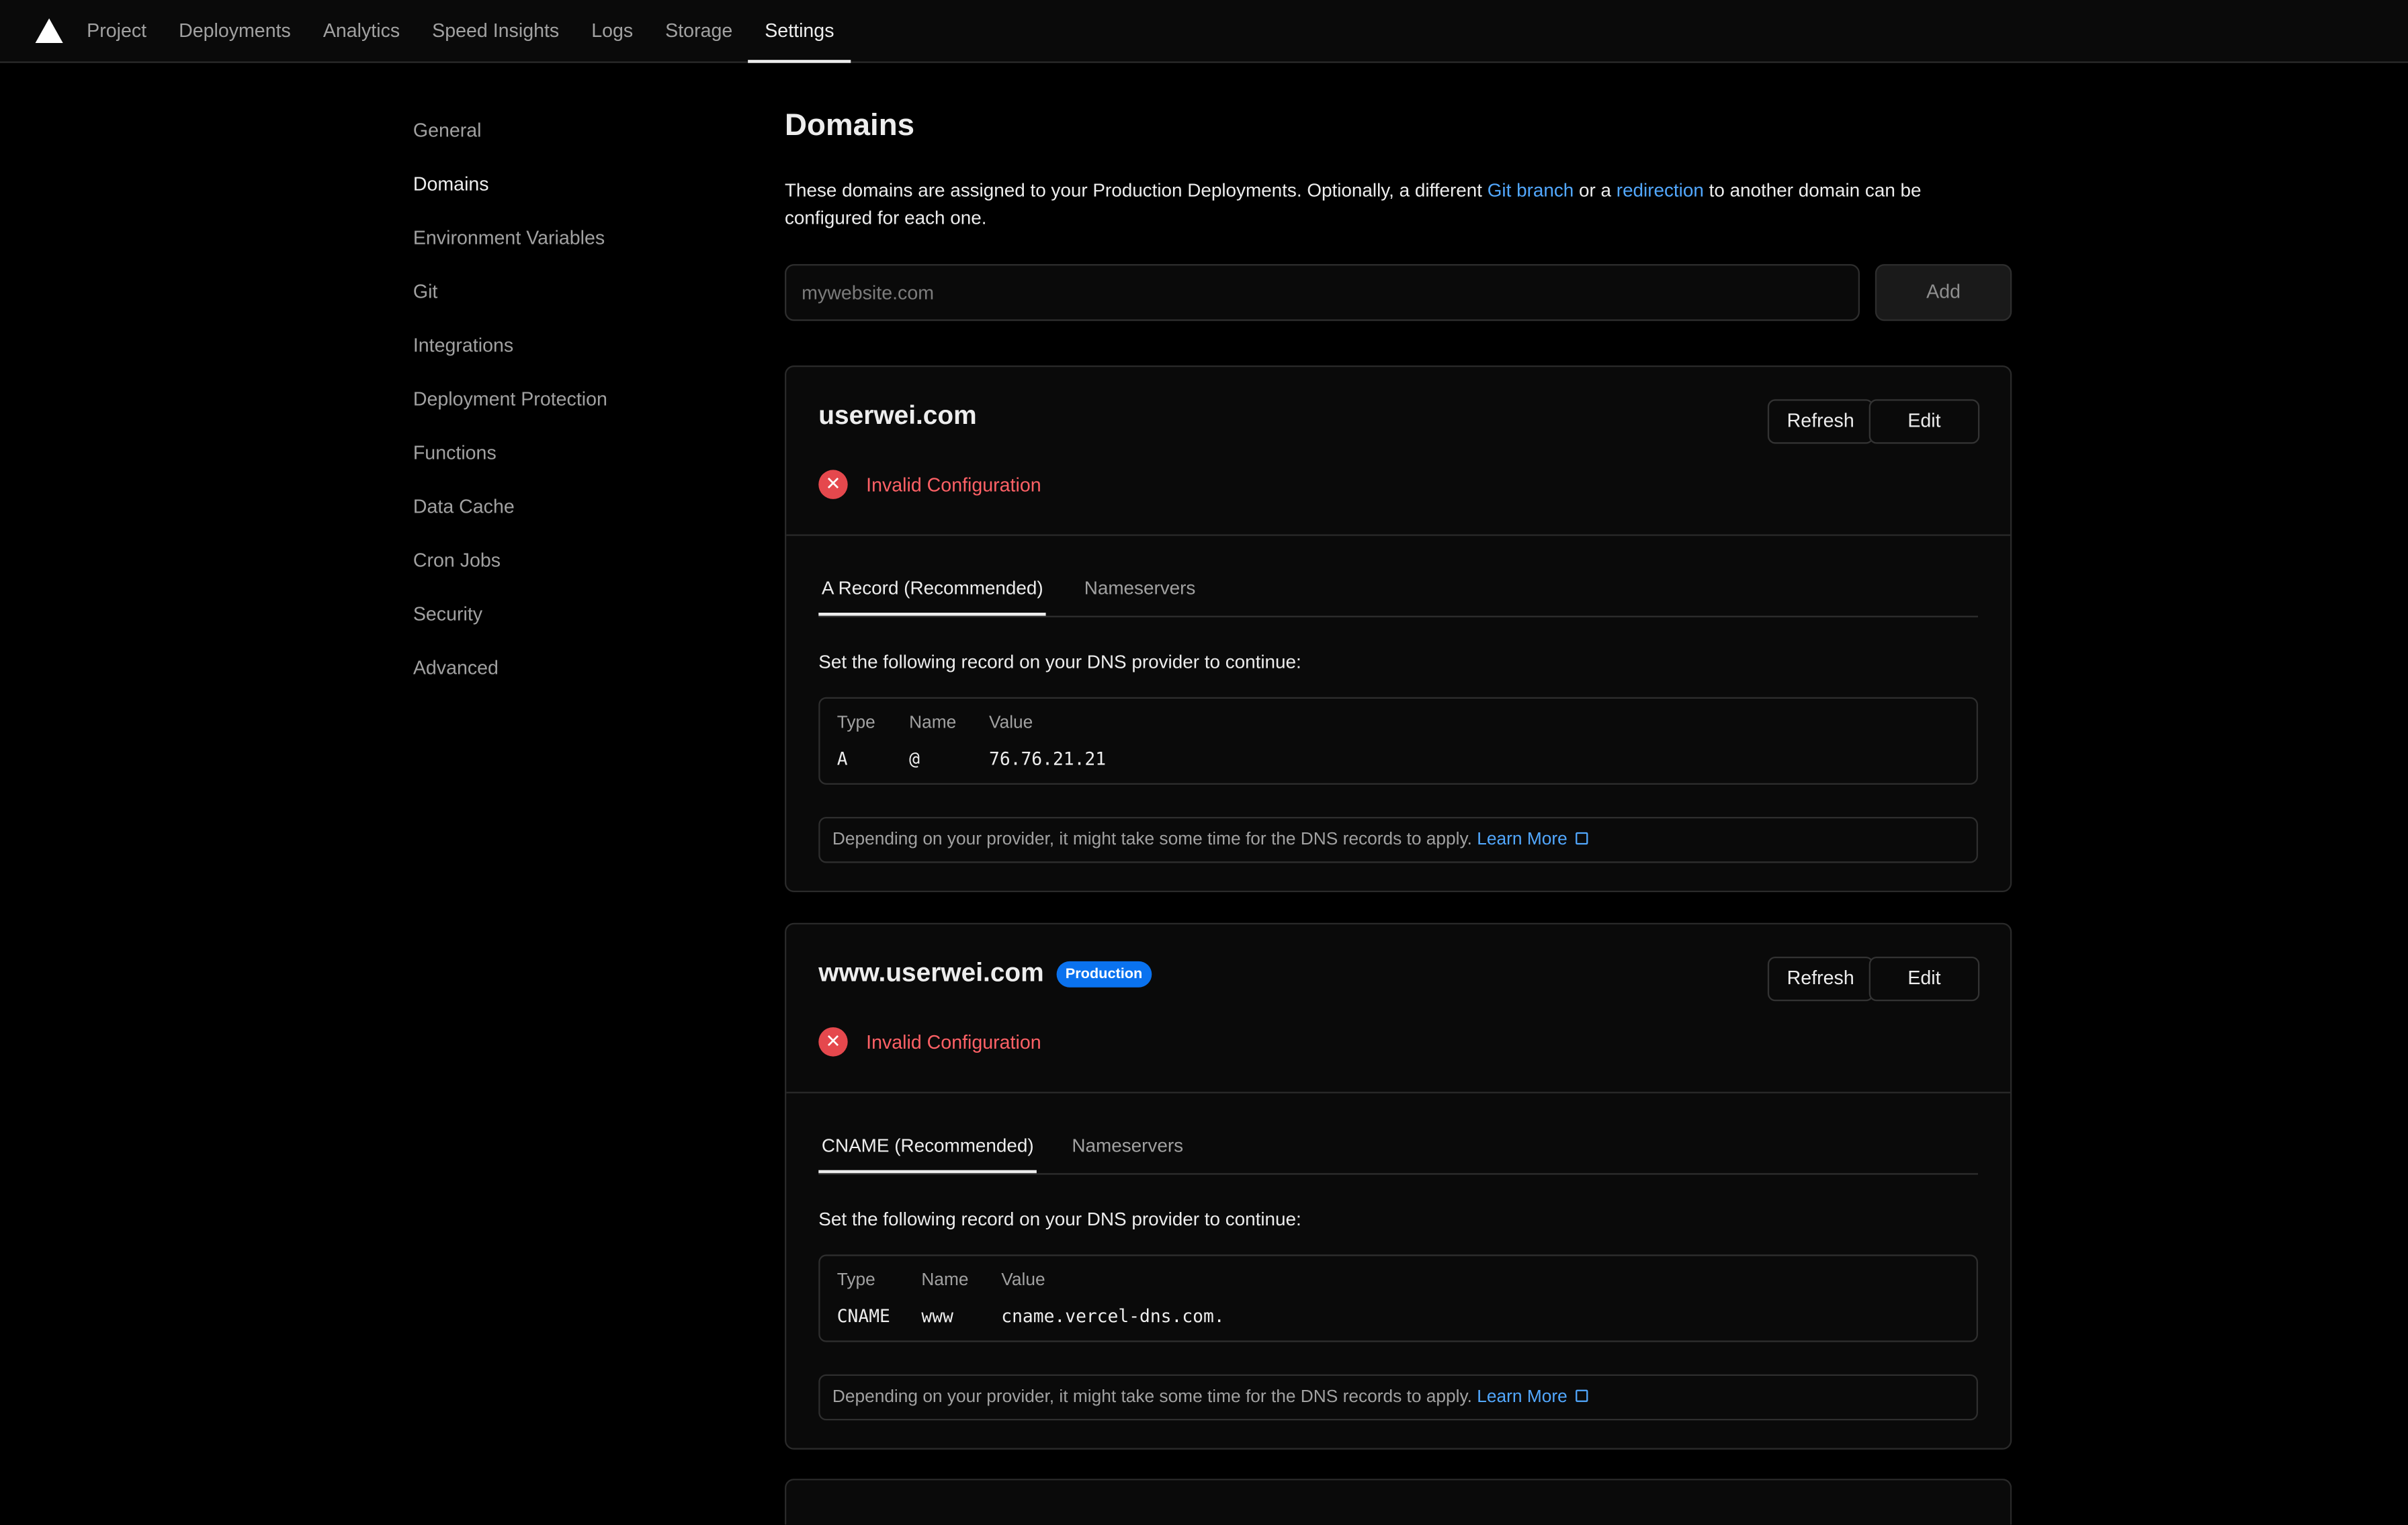  What do you see at coordinates (49, 30) in the screenshot?
I see `vercel-logo-icon` at bounding box center [49, 30].